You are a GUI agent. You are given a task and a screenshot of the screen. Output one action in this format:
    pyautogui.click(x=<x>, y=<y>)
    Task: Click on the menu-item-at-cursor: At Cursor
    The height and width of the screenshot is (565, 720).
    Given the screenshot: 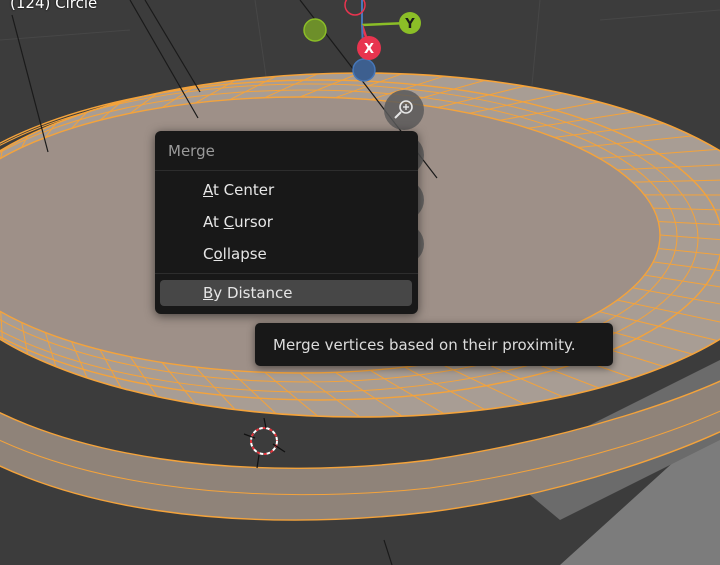 What is the action you would take?
    pyautogui.click(x=286, y=222)
    